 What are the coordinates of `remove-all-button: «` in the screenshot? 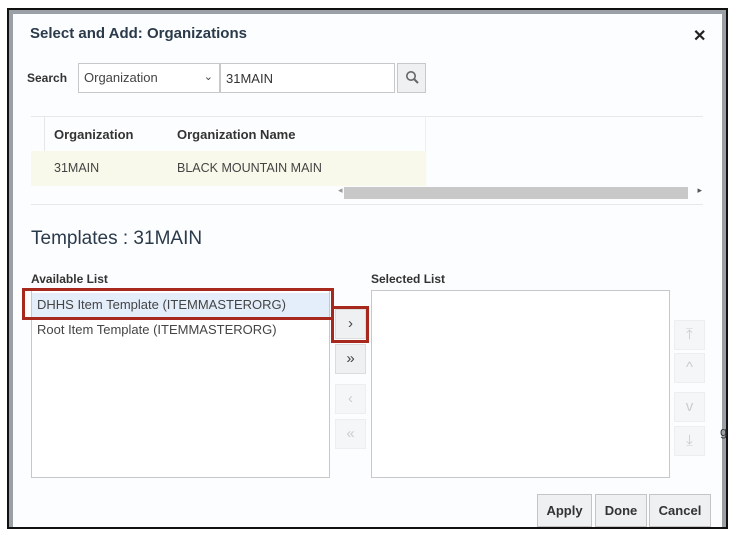 It's located at (350, 434).